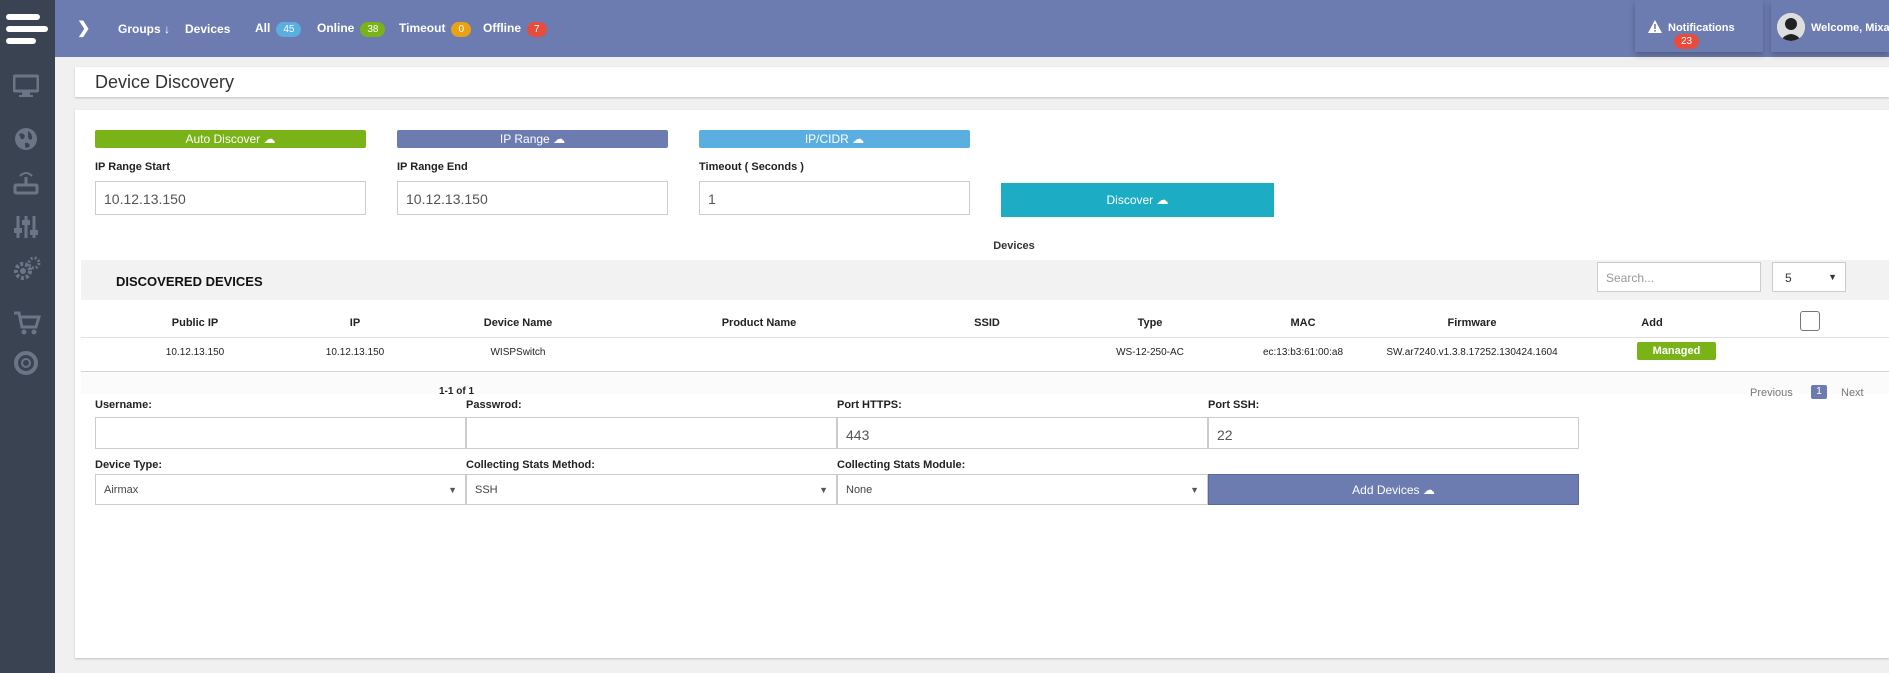  I want to click on header-divider, so click(985, 337).